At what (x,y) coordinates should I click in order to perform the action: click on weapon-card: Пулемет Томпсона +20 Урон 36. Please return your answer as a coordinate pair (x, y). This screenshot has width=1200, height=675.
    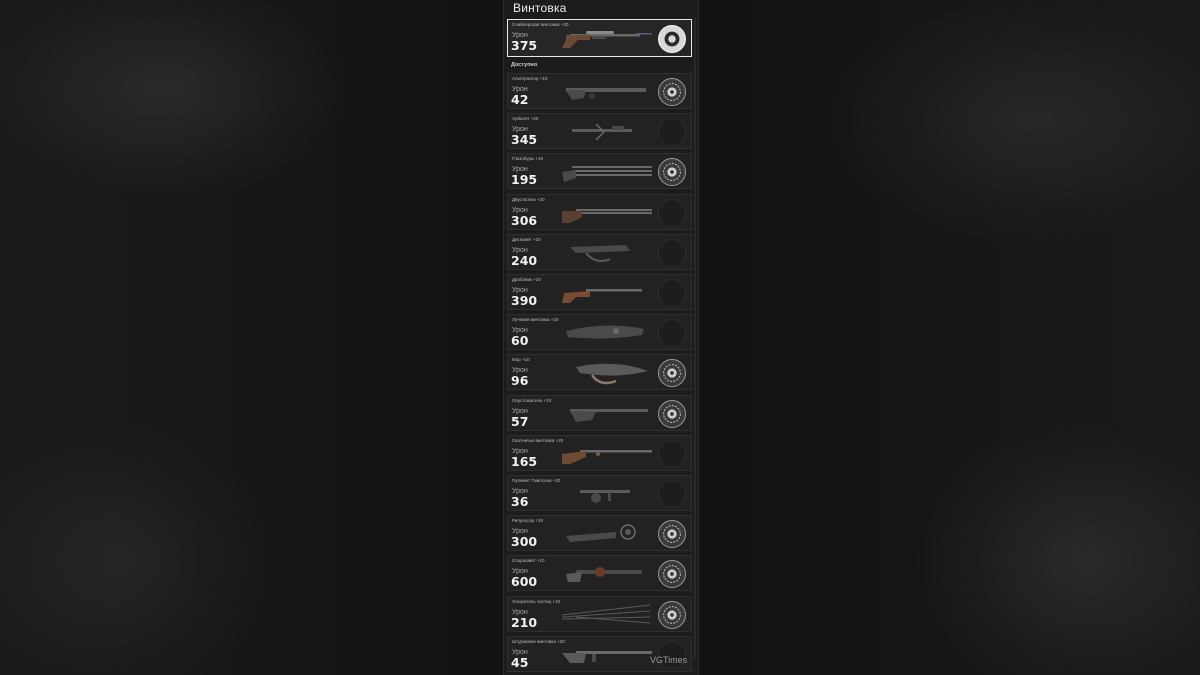
    Looking at the image, I should click on (599, 493).